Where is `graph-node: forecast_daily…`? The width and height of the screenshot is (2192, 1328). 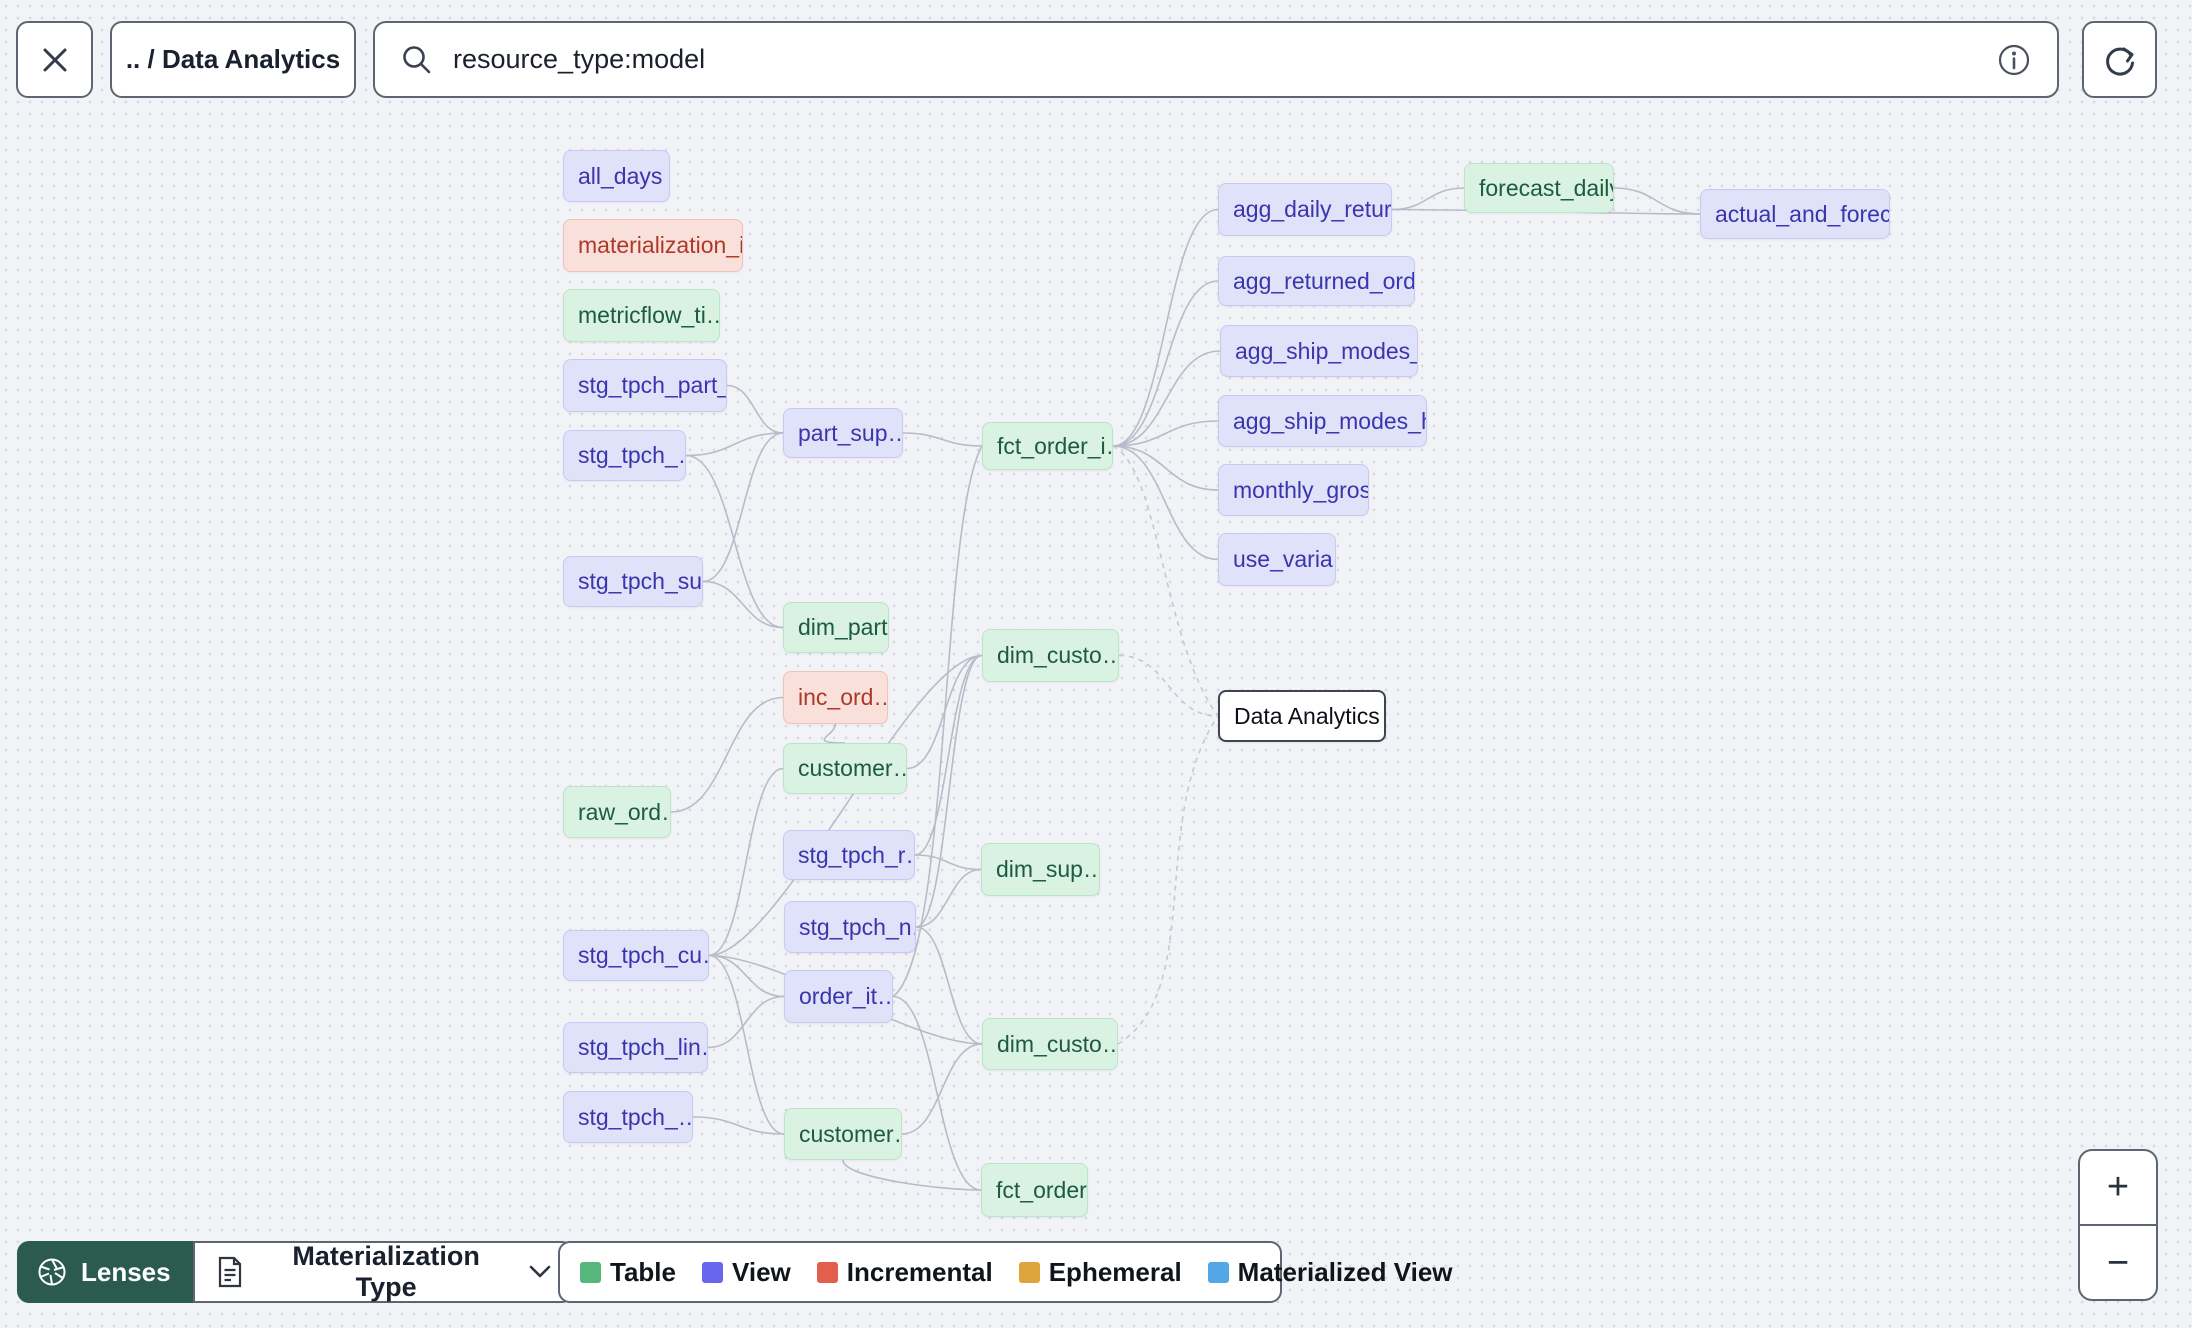
graph-node: forecast_daily… is located at coordinates (1539, 188).